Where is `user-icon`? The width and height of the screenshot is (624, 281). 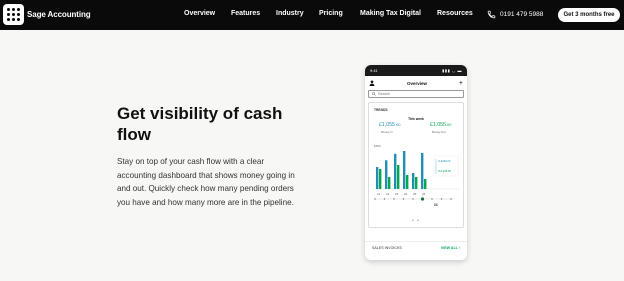
user-icon is located at coordinates (372, 83).